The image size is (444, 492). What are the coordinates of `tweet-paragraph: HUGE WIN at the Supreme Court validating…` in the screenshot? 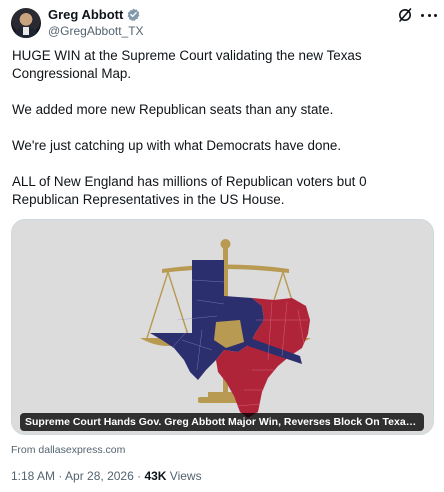 It's located at (187, 64).